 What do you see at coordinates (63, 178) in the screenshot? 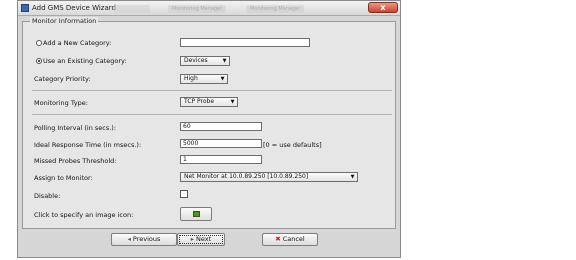
I see `assign-monitor-label: Assign to Monitor:` at bounding box center [63, 178].